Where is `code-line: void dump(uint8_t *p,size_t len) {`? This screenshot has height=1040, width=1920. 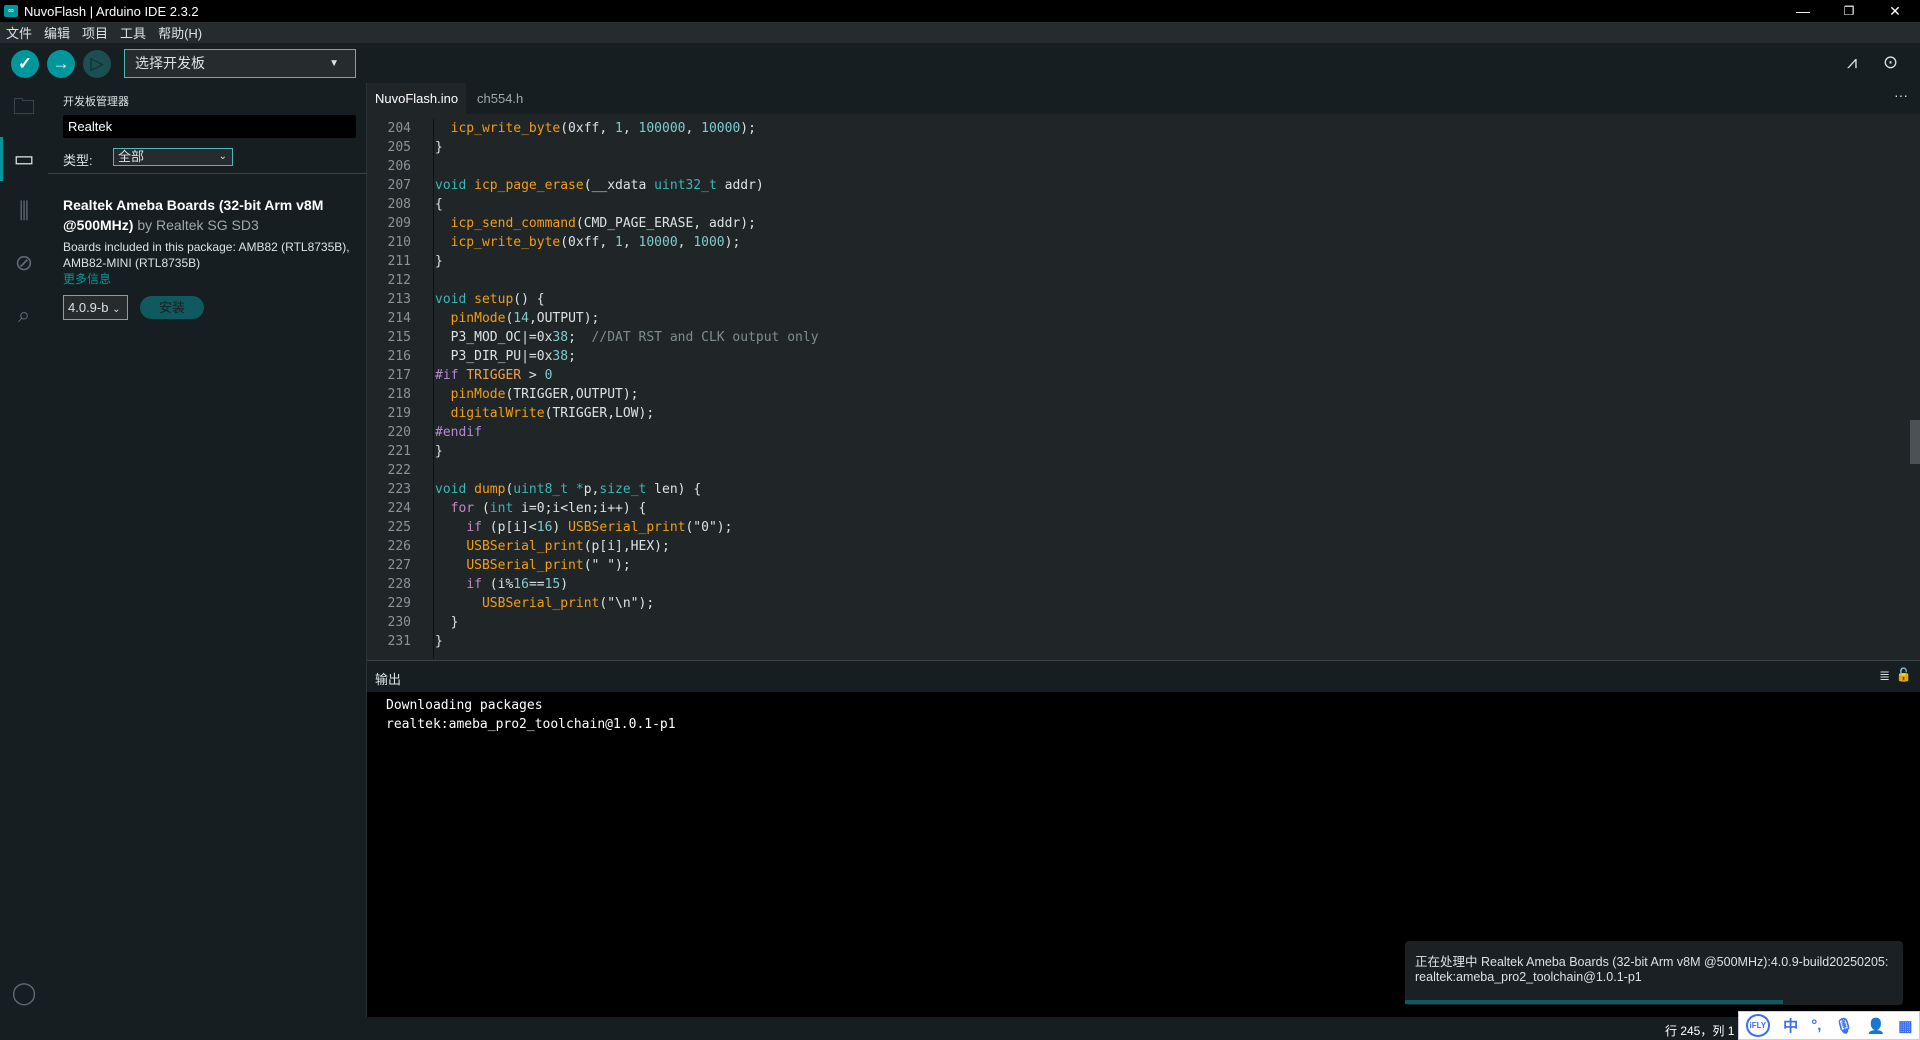 code-line: void dump(uint8_t *p,size_t len) { is located at coordinates (568, 489).